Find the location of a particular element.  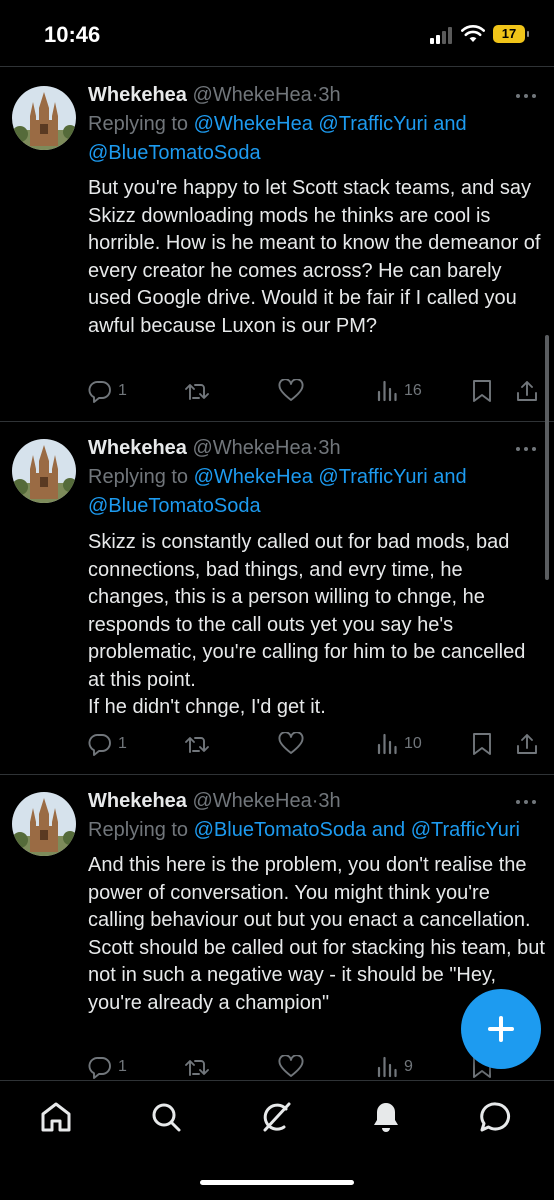

wifi-icon is located at coordinates (473, 33).